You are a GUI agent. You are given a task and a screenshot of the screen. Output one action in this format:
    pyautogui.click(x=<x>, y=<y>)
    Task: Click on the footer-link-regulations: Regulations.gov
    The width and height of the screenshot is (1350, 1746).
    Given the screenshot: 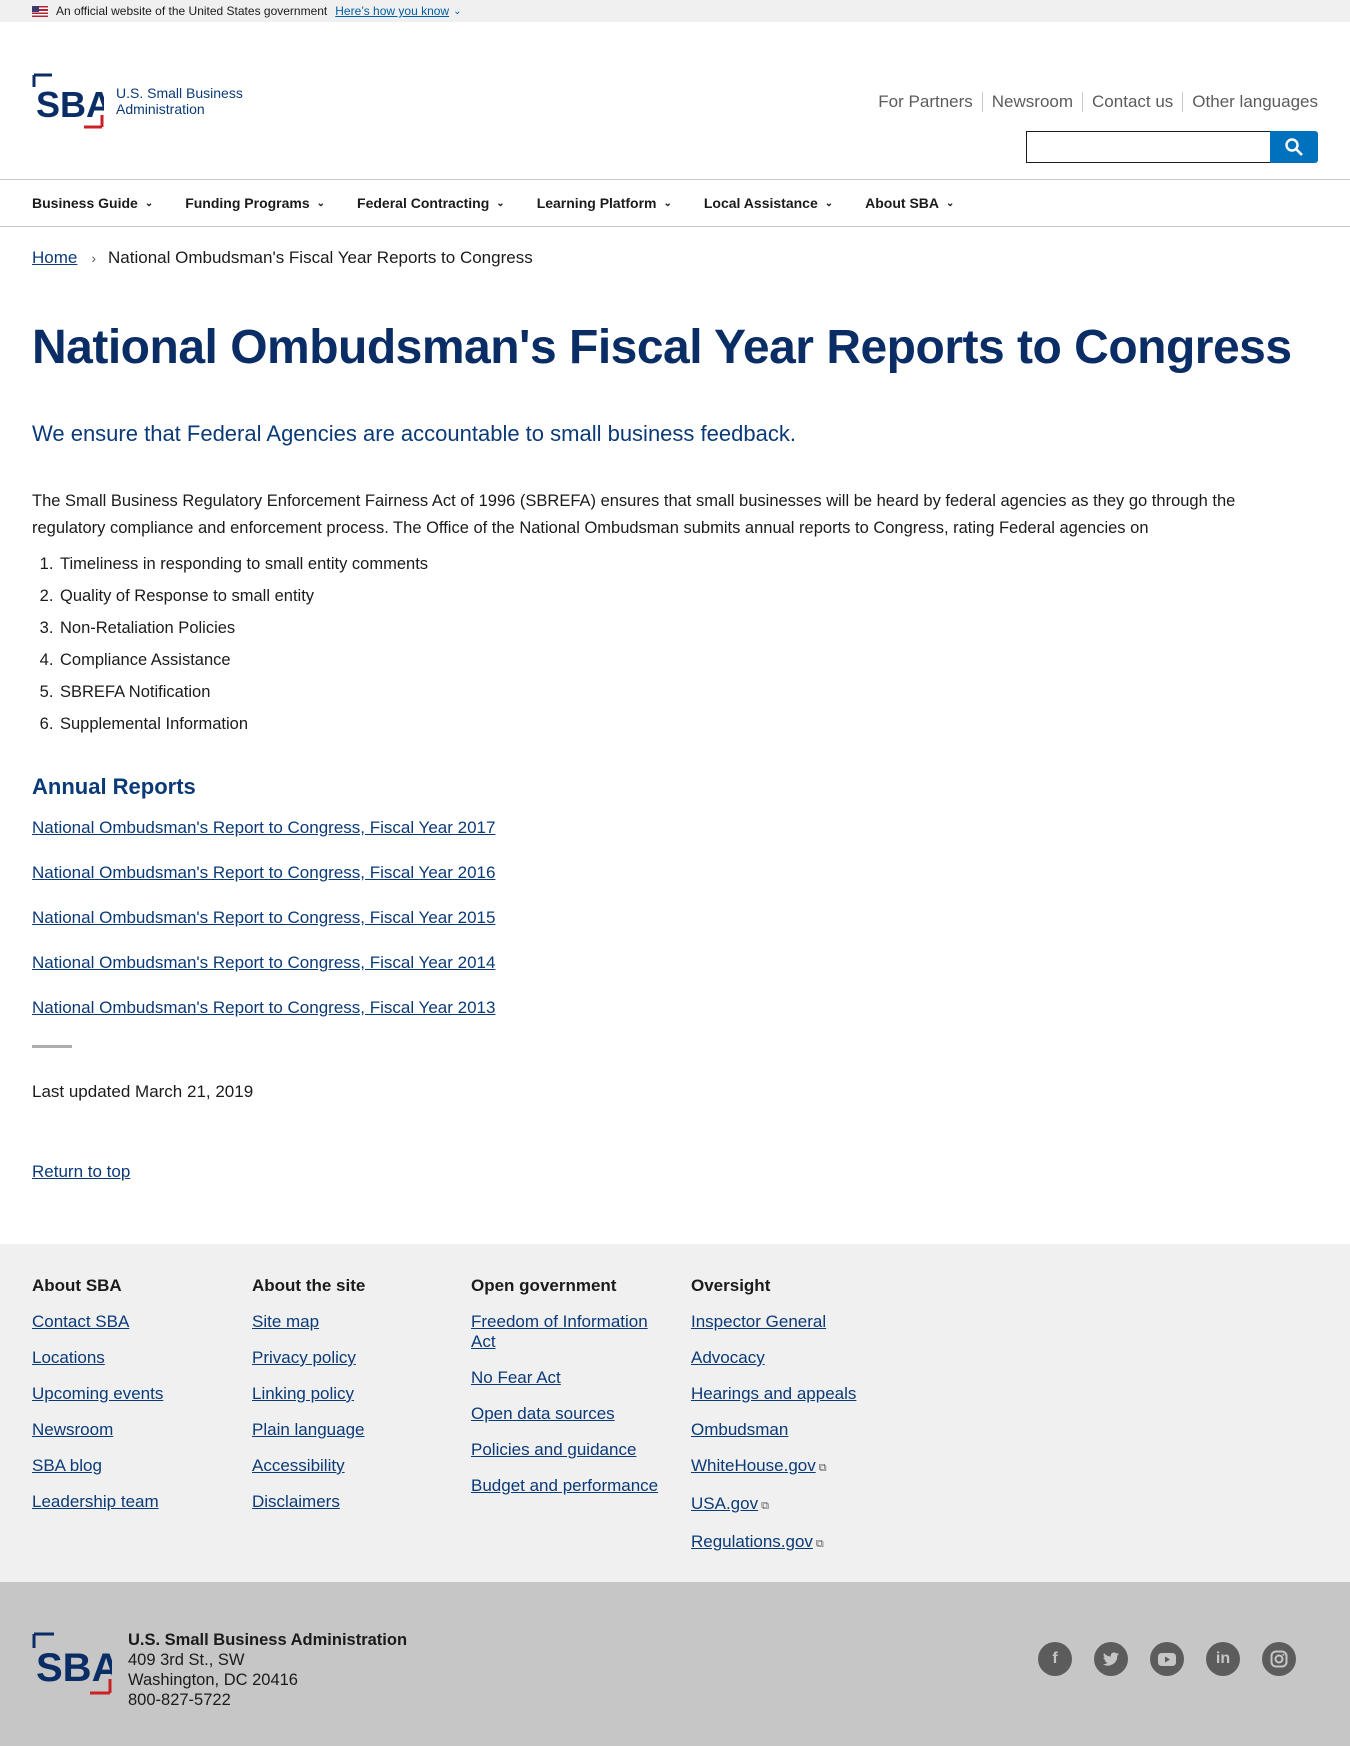 What is the action you would take?
    pyautogui.click(x=752, y=1541)
    